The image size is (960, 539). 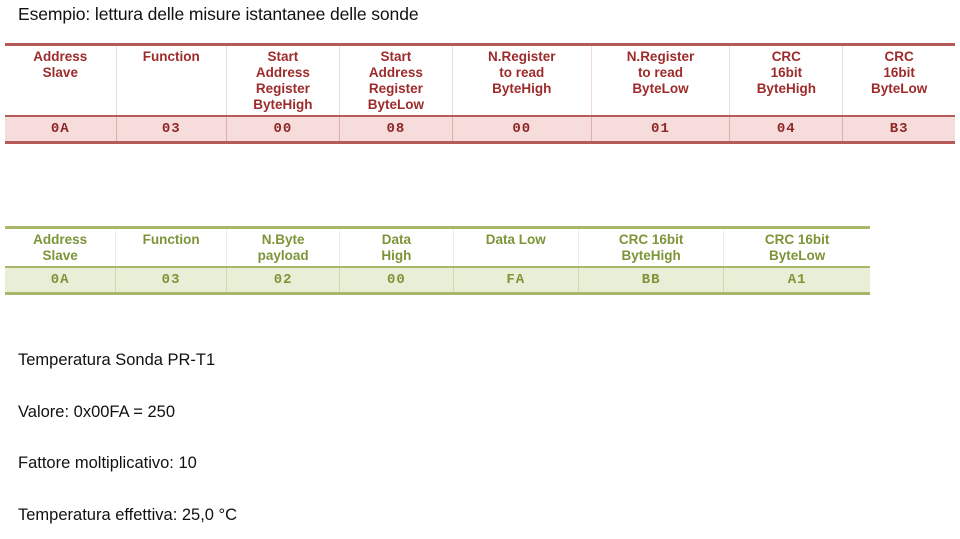 I want to click on response-column-header: N.Byte payload, so click(x=282, y=247).